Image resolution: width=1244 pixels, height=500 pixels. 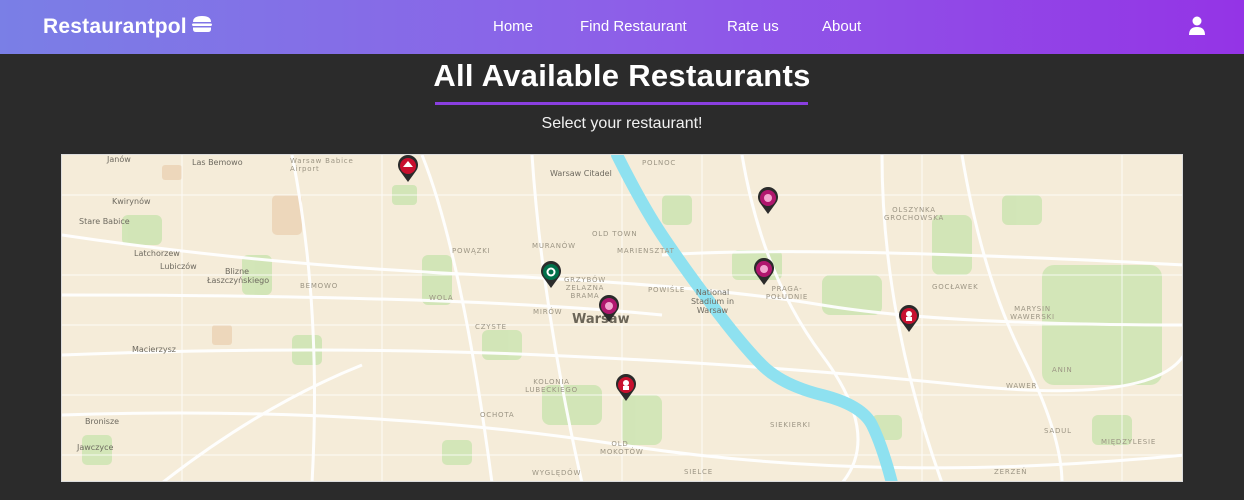 I want to click on map-label: MIRÓW, so click(x=548, y=312).